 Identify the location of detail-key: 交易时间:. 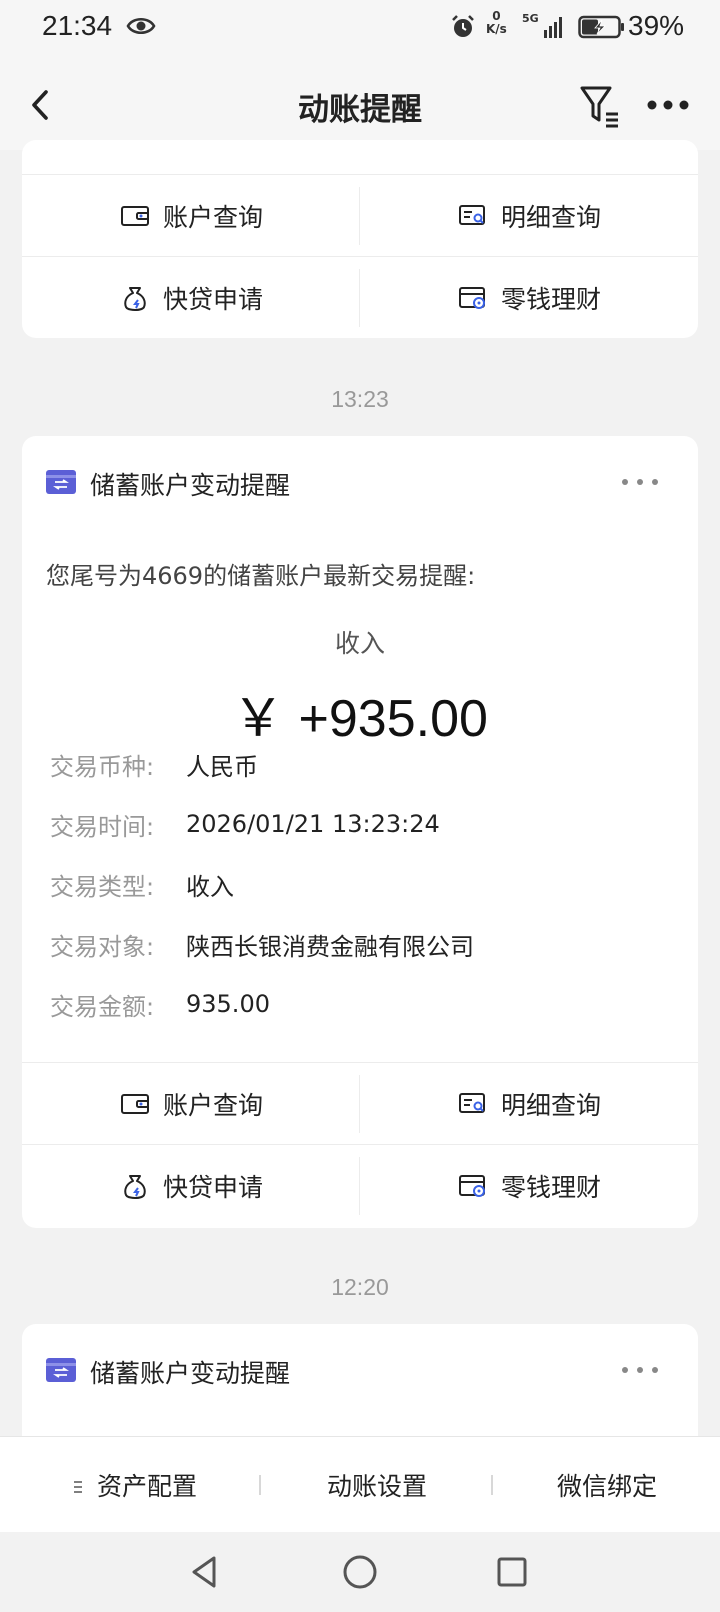
(102, 826).